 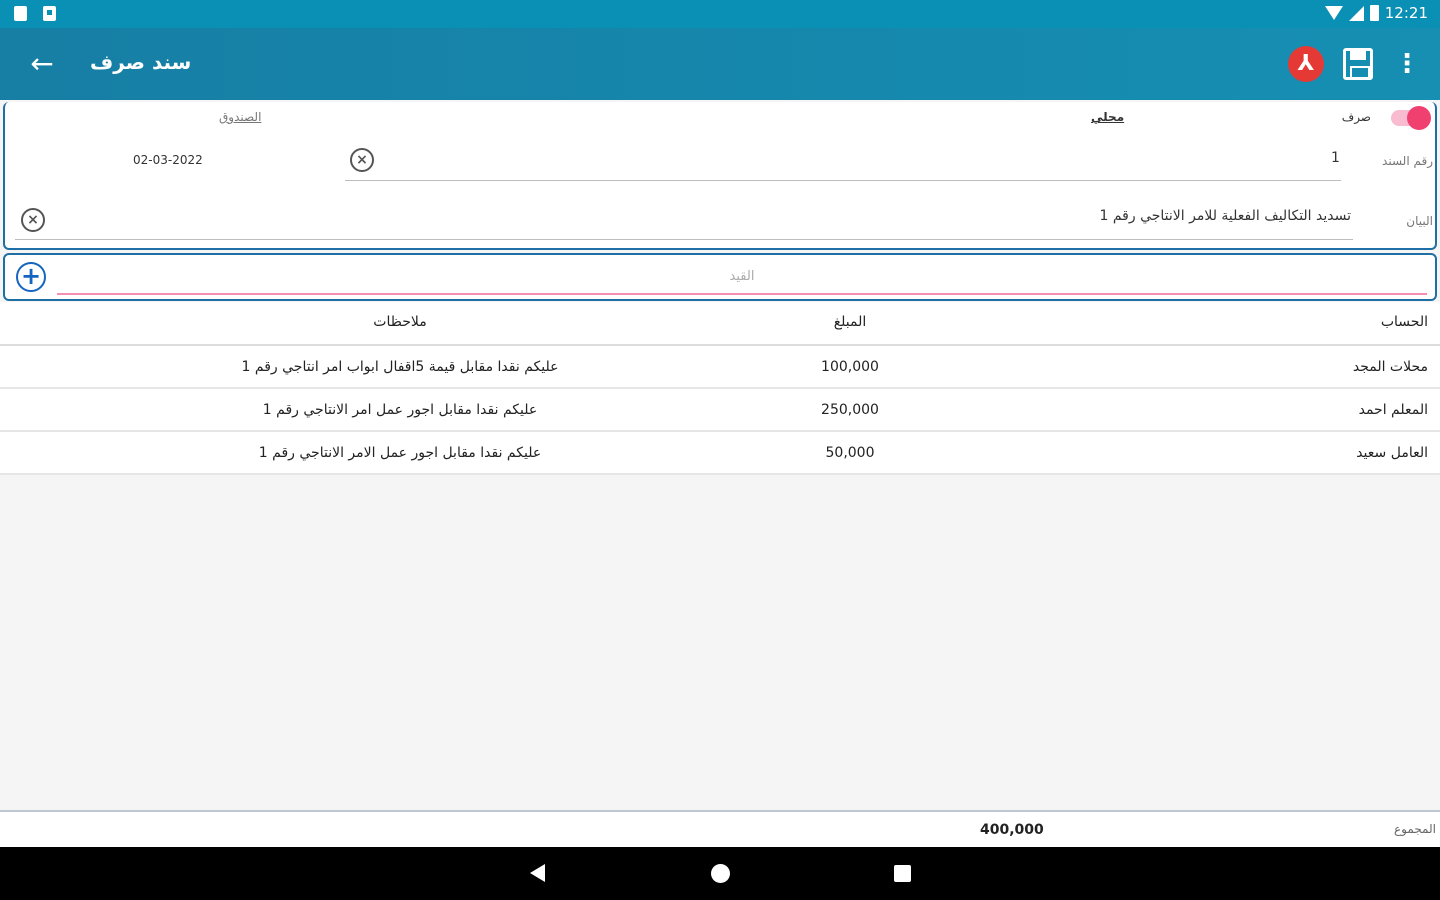 I want to click on nav-home-icon, so click(x=720, y=873).